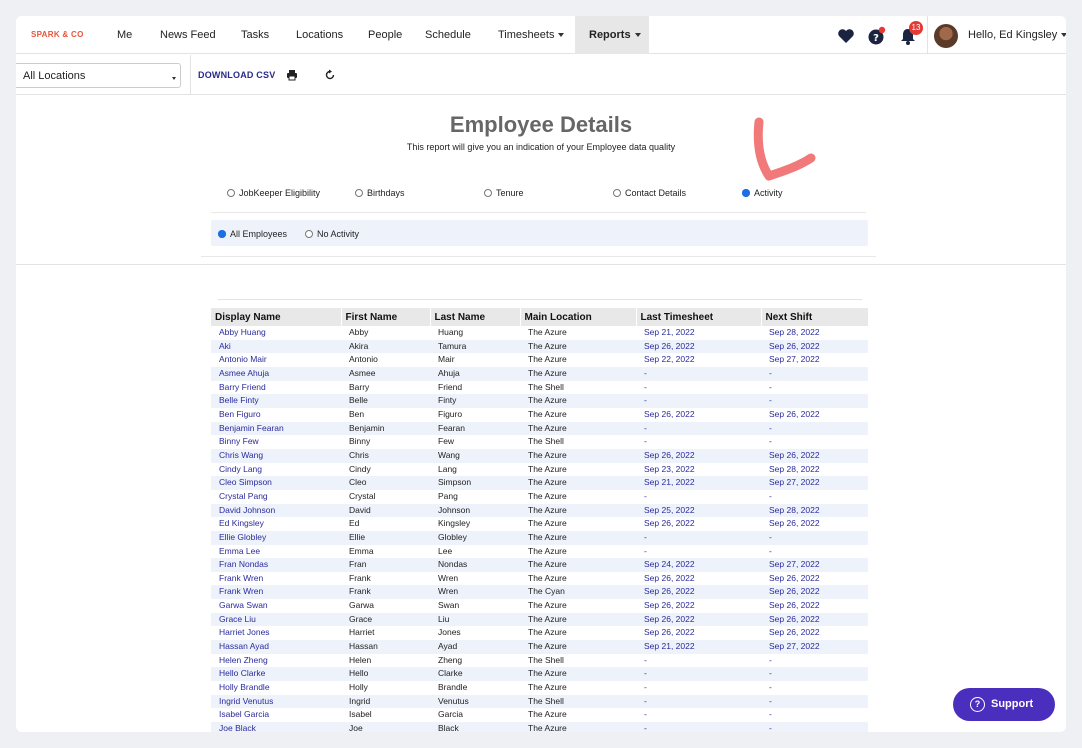  I want to click on brand-logo: SPARK & CO, so click(57, 34).